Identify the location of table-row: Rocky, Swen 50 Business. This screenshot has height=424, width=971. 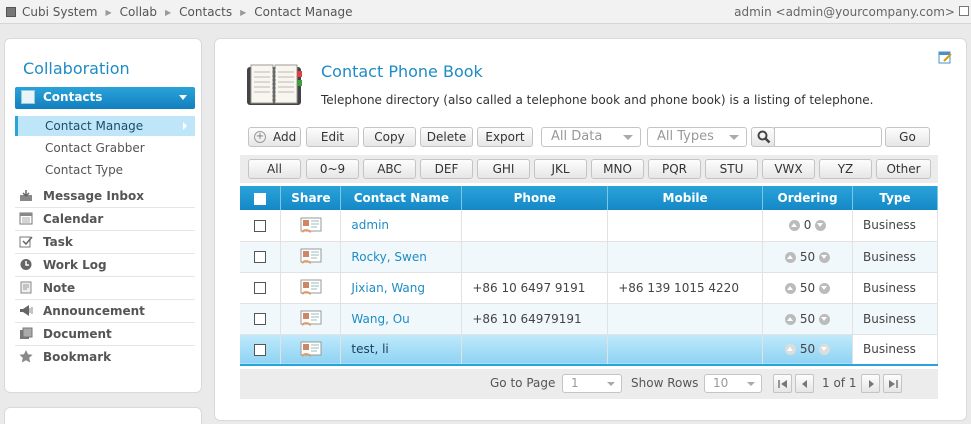
(589, 257).